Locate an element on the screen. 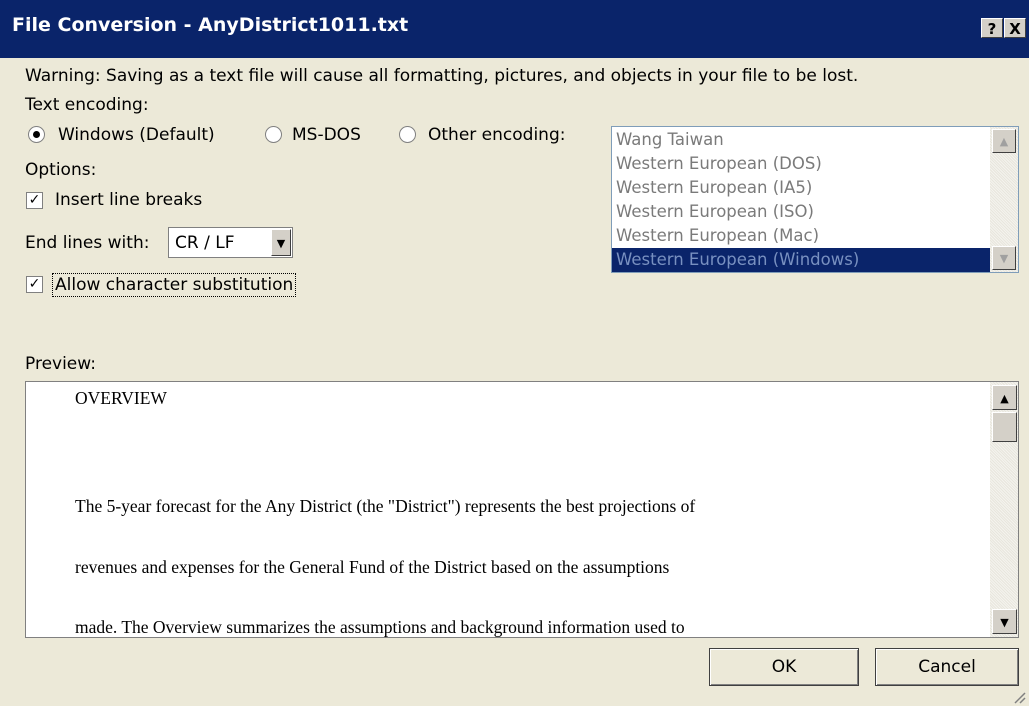  list-item: Western European (DOS) is located at coordinates (719, 164).